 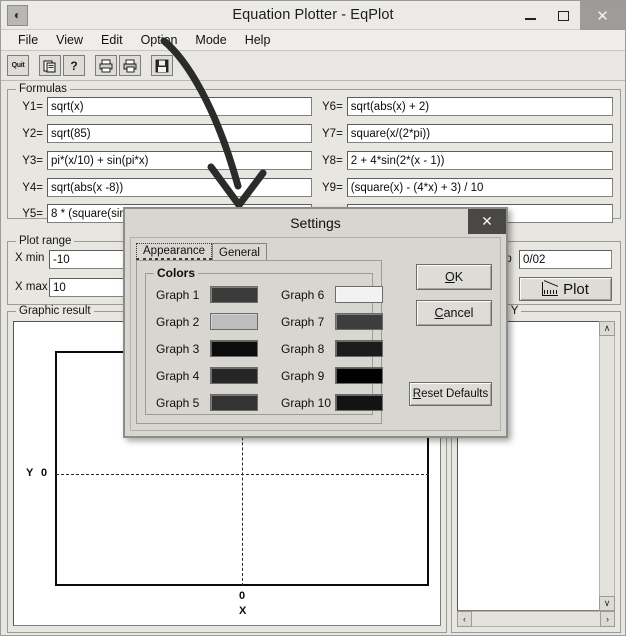 I want to click on formula-label-y8: Y8=, so click(x=332, y=160).